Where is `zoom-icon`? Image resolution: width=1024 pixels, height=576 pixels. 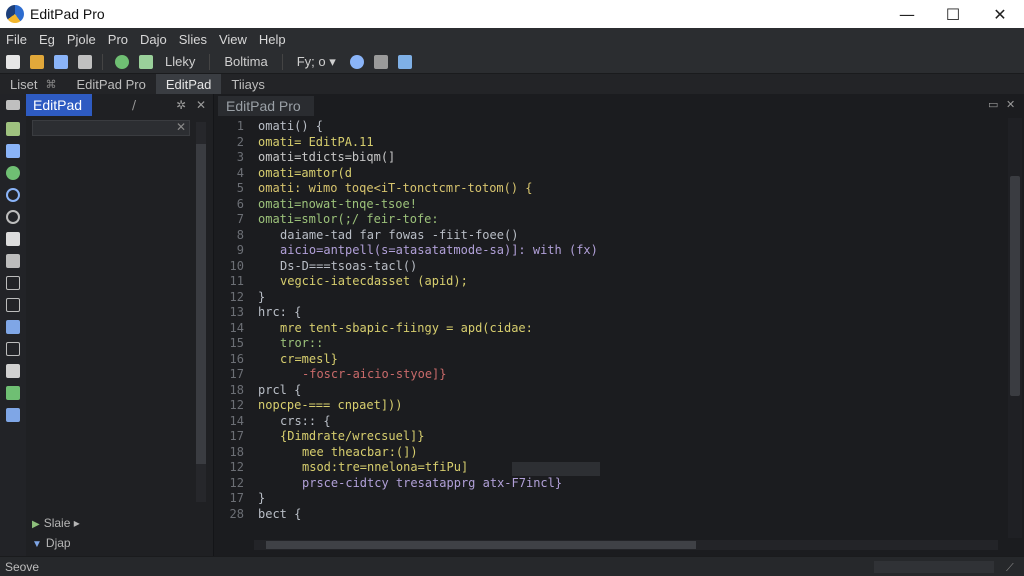
zoom-icon is located at coordinates (13, 217).